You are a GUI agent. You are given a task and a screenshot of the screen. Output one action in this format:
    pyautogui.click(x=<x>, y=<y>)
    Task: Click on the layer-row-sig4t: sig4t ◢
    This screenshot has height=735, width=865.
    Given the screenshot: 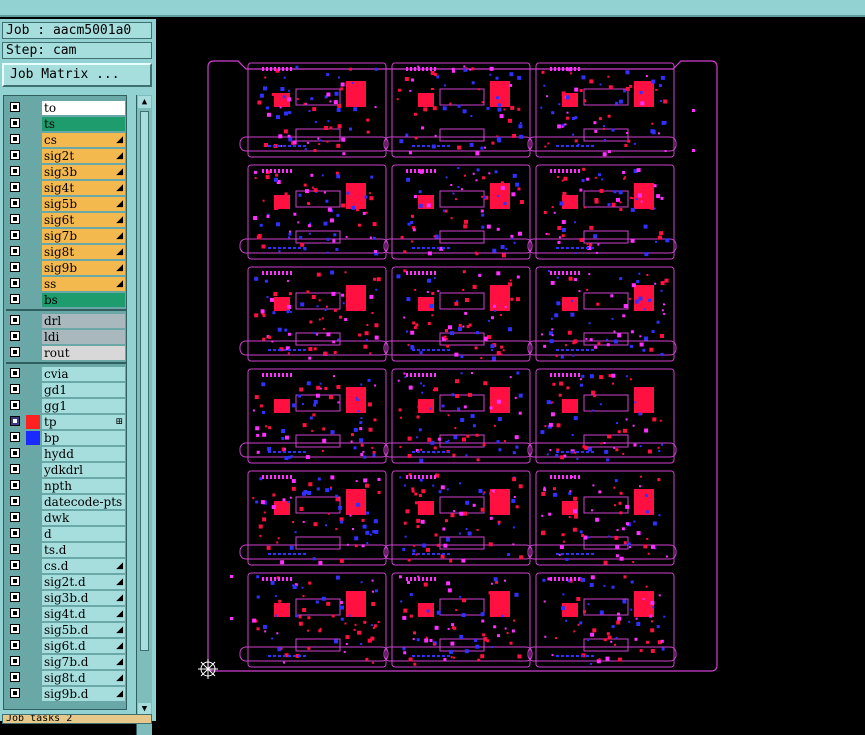 What is the action you would take?
    pyautogui.click(x=65, y=188)
    